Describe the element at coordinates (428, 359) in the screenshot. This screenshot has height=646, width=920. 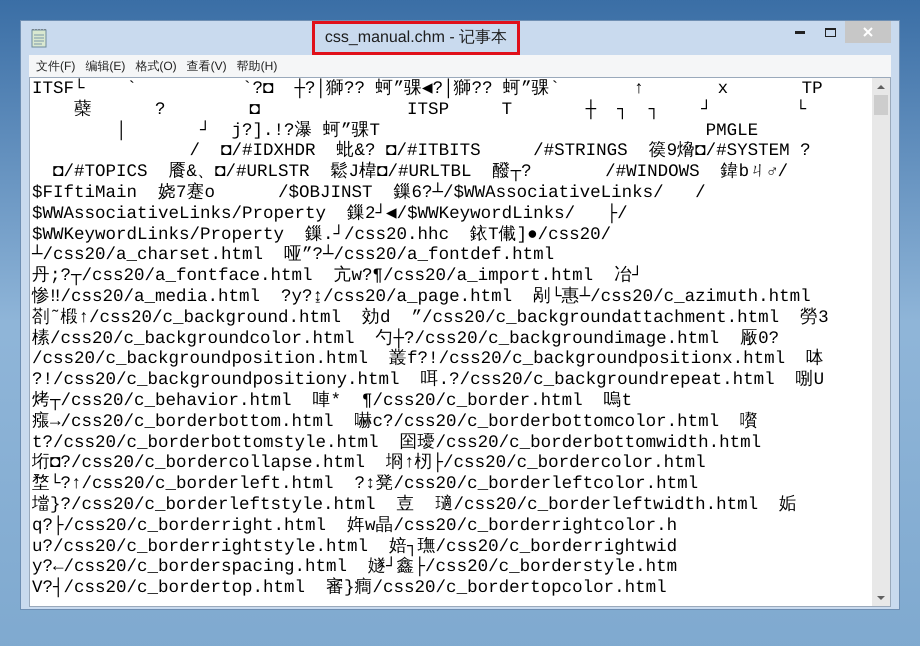
I see `text-line: /css20/c_backgroundposition.html 叢f?!/css20/c_backgroundpositionx.html 呠` at that location.